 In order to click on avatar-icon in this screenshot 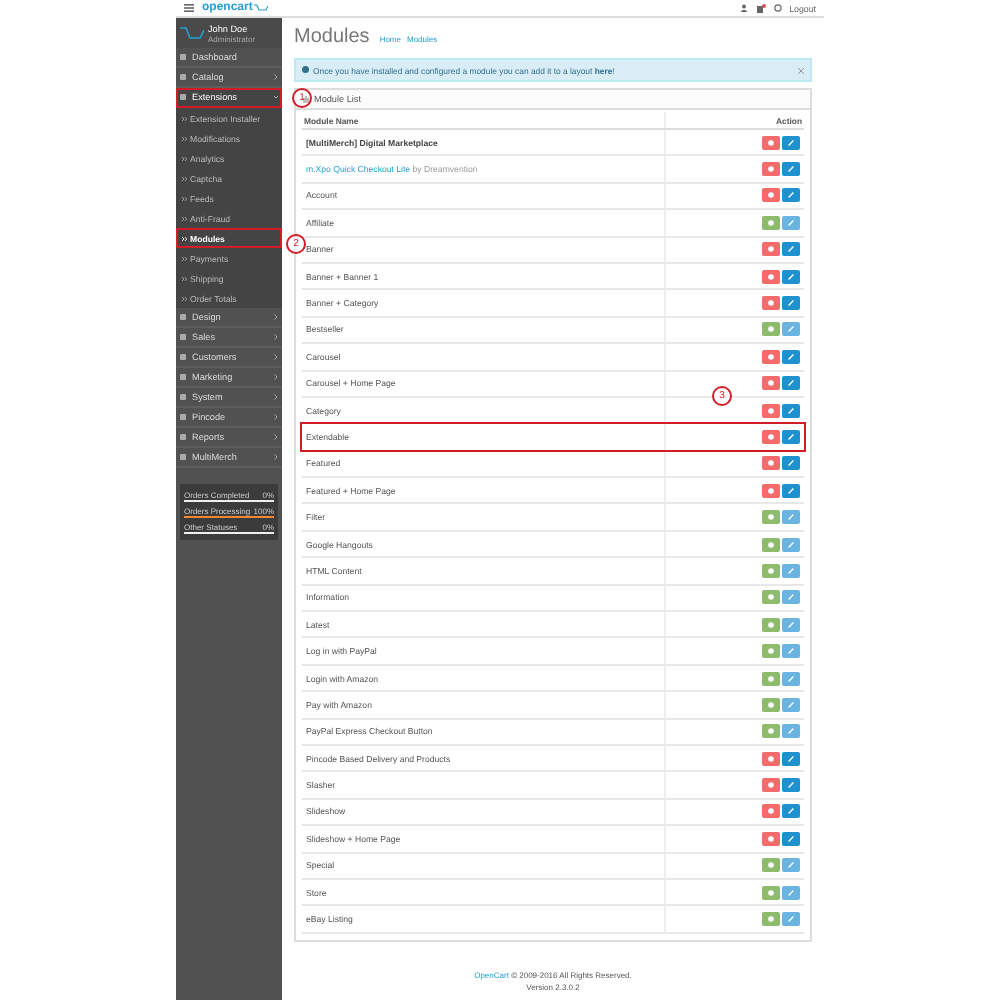, I will do `click(192, 33)`.